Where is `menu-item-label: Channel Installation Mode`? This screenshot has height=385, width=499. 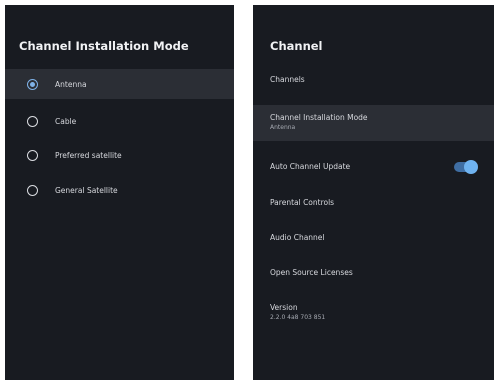 menu-item-label: Channel Installation Mode is located at coordinates (319, 117).